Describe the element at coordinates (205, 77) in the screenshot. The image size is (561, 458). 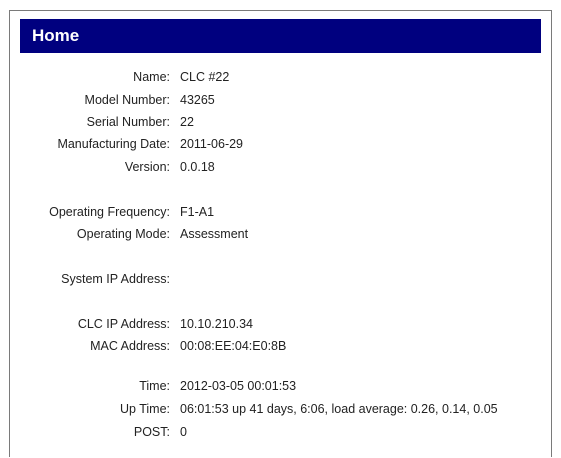
I see `name-value: CLC #22` at that location.